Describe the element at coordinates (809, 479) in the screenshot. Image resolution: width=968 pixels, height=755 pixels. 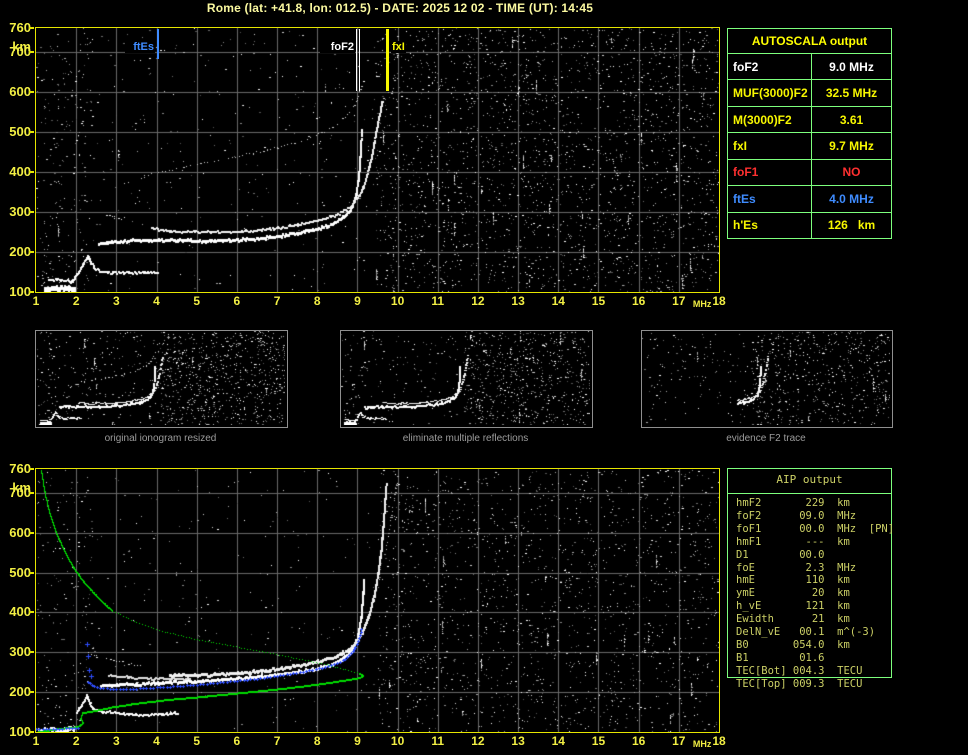
I see `aip-table-title: AIP output` at that location.